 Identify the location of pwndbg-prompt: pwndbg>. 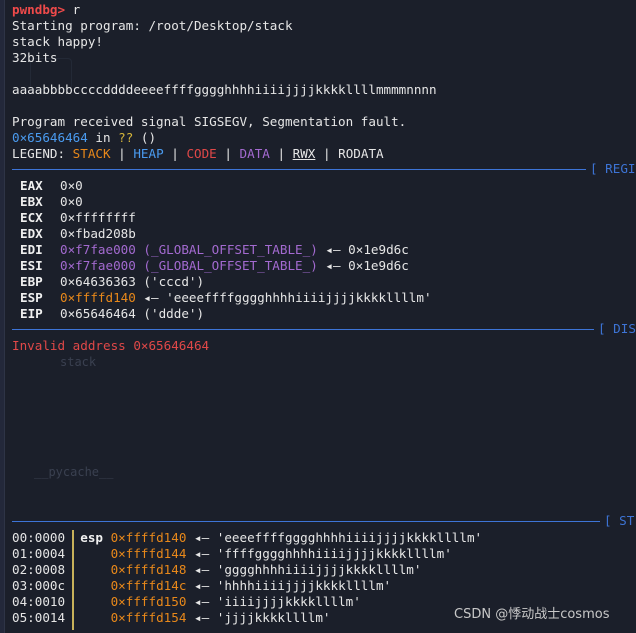
(39, 9).